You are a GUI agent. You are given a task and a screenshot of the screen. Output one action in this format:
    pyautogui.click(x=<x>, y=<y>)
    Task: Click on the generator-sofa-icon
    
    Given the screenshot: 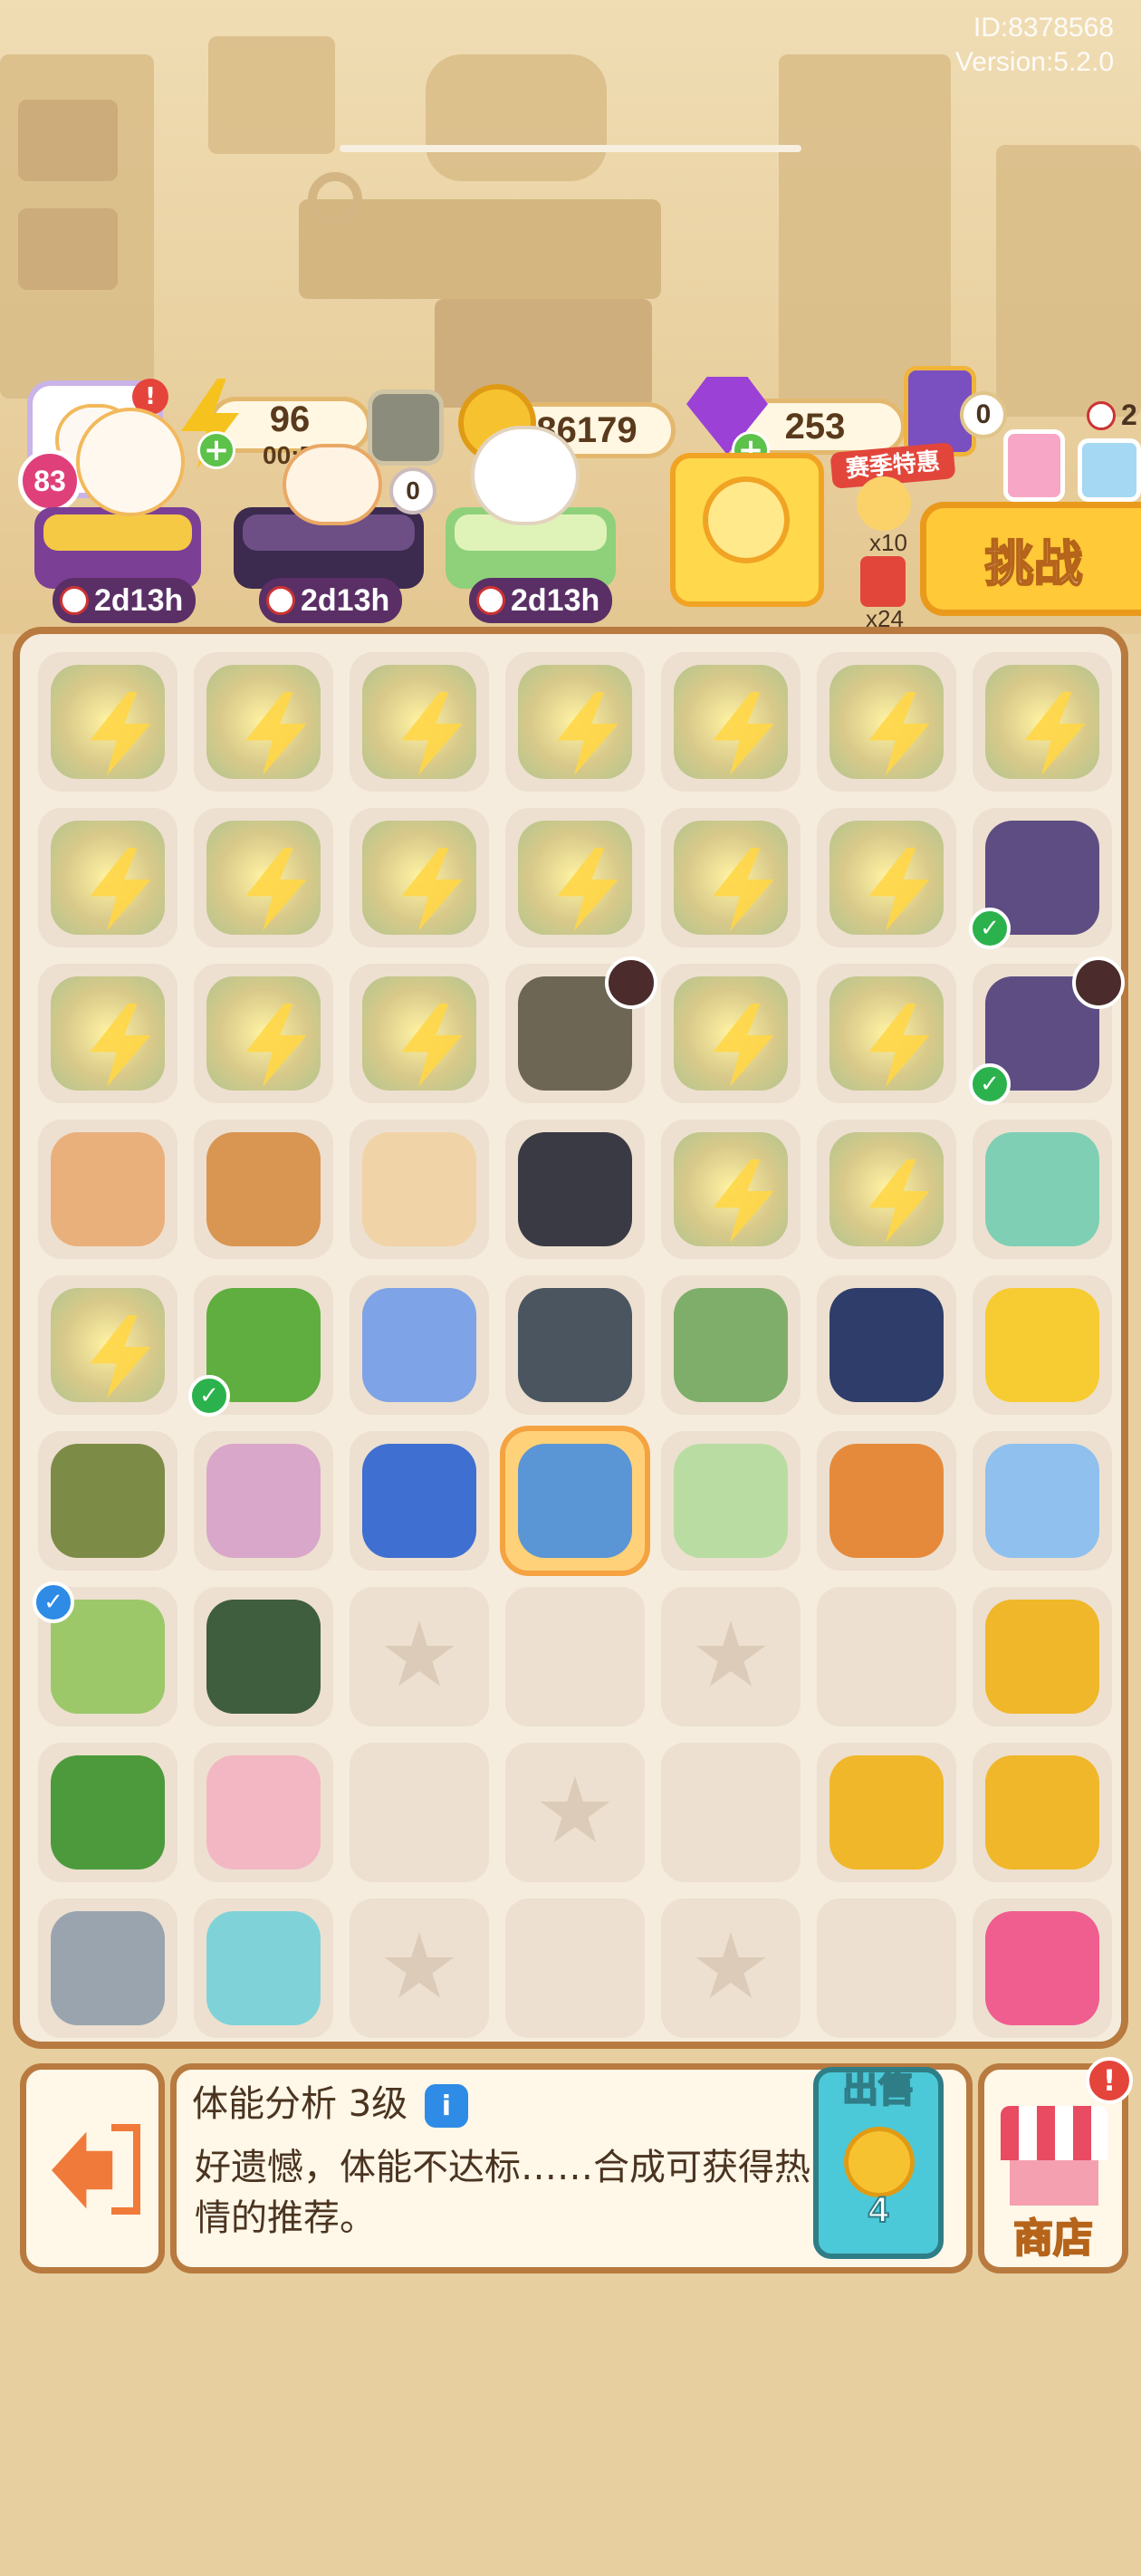 What is the action you would take?
    pyautogui.click(x=575, y=722)
    